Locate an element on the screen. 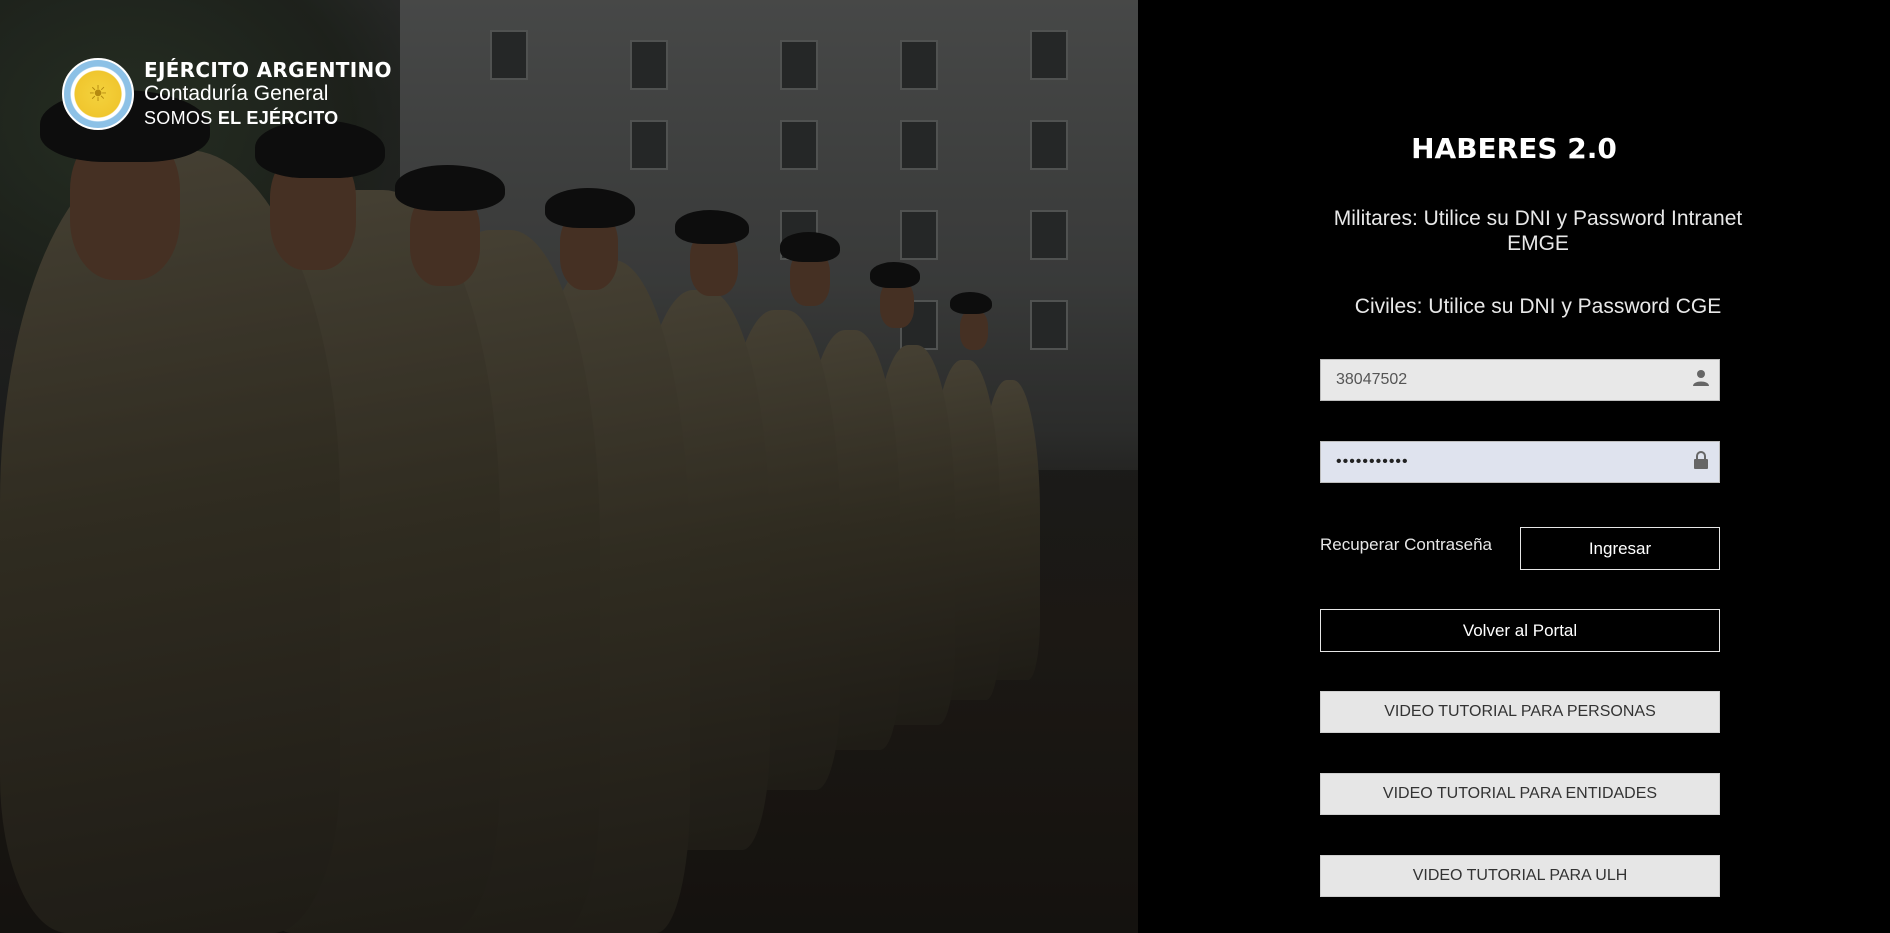 This screenshot has height=933, width=1890. army-seal-icon: ☀ is located at coordinates (98, 94).